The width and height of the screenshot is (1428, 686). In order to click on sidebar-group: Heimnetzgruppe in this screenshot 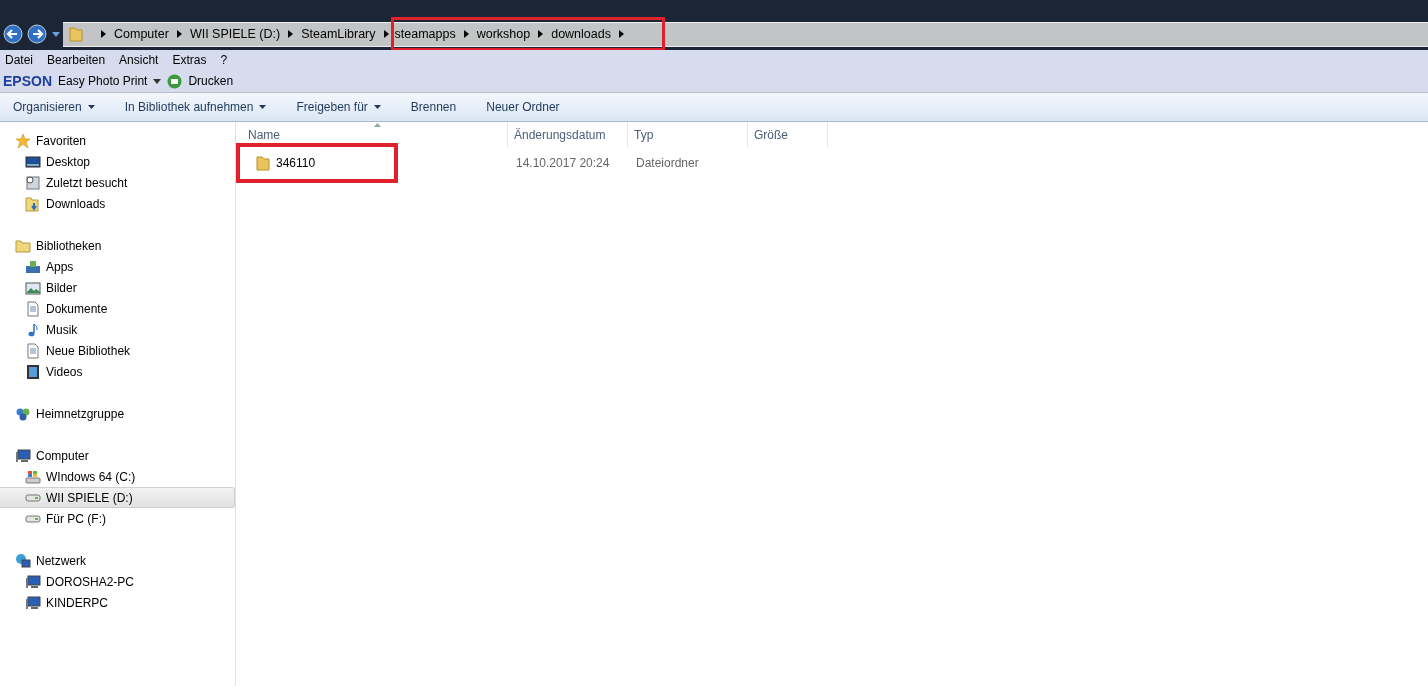, I will do `click(117, 413)`.